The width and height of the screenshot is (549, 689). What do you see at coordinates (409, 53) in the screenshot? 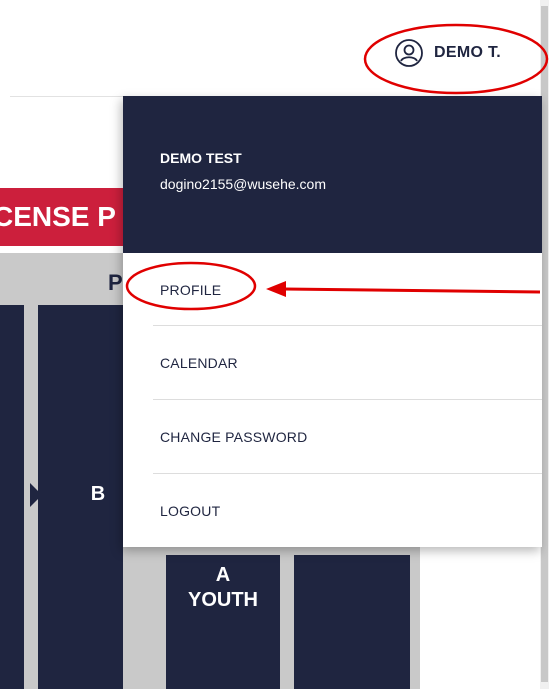
I see `user-circle-icon` at bounding box center [409, 53].